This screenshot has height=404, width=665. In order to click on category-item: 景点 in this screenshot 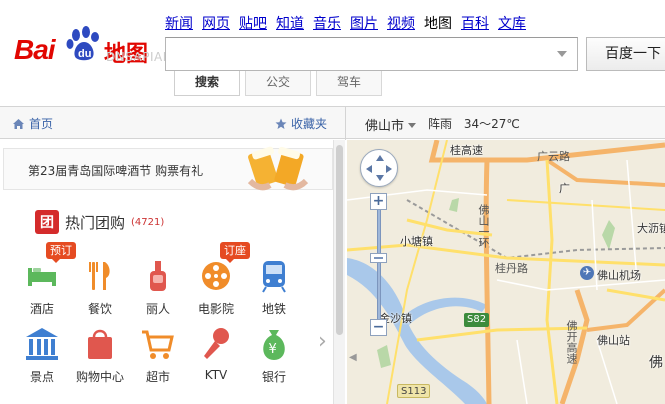, I will do `click(42, 354)`.